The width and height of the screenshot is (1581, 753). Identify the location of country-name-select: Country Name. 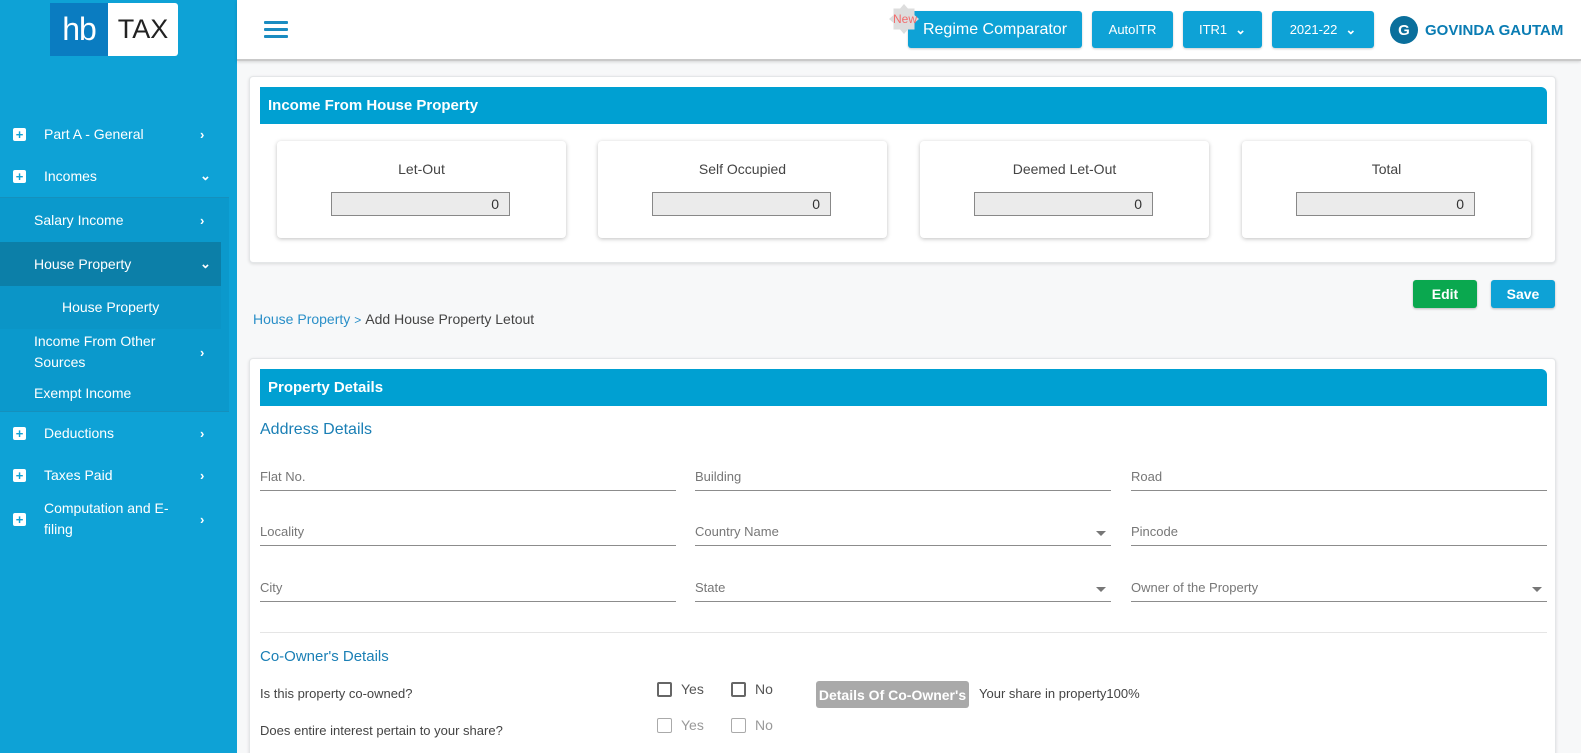
(903, 531).